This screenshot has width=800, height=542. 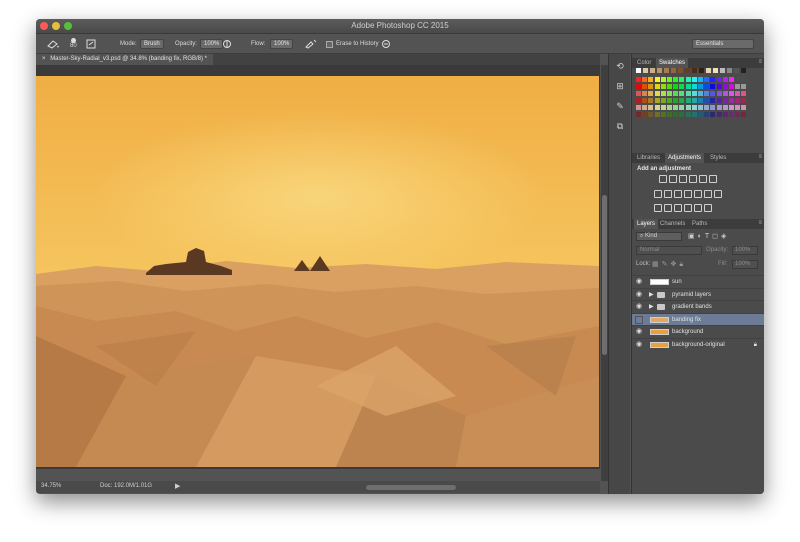 I want to click on tab-adjustments: Adjustments, so click(x=685, y=158).